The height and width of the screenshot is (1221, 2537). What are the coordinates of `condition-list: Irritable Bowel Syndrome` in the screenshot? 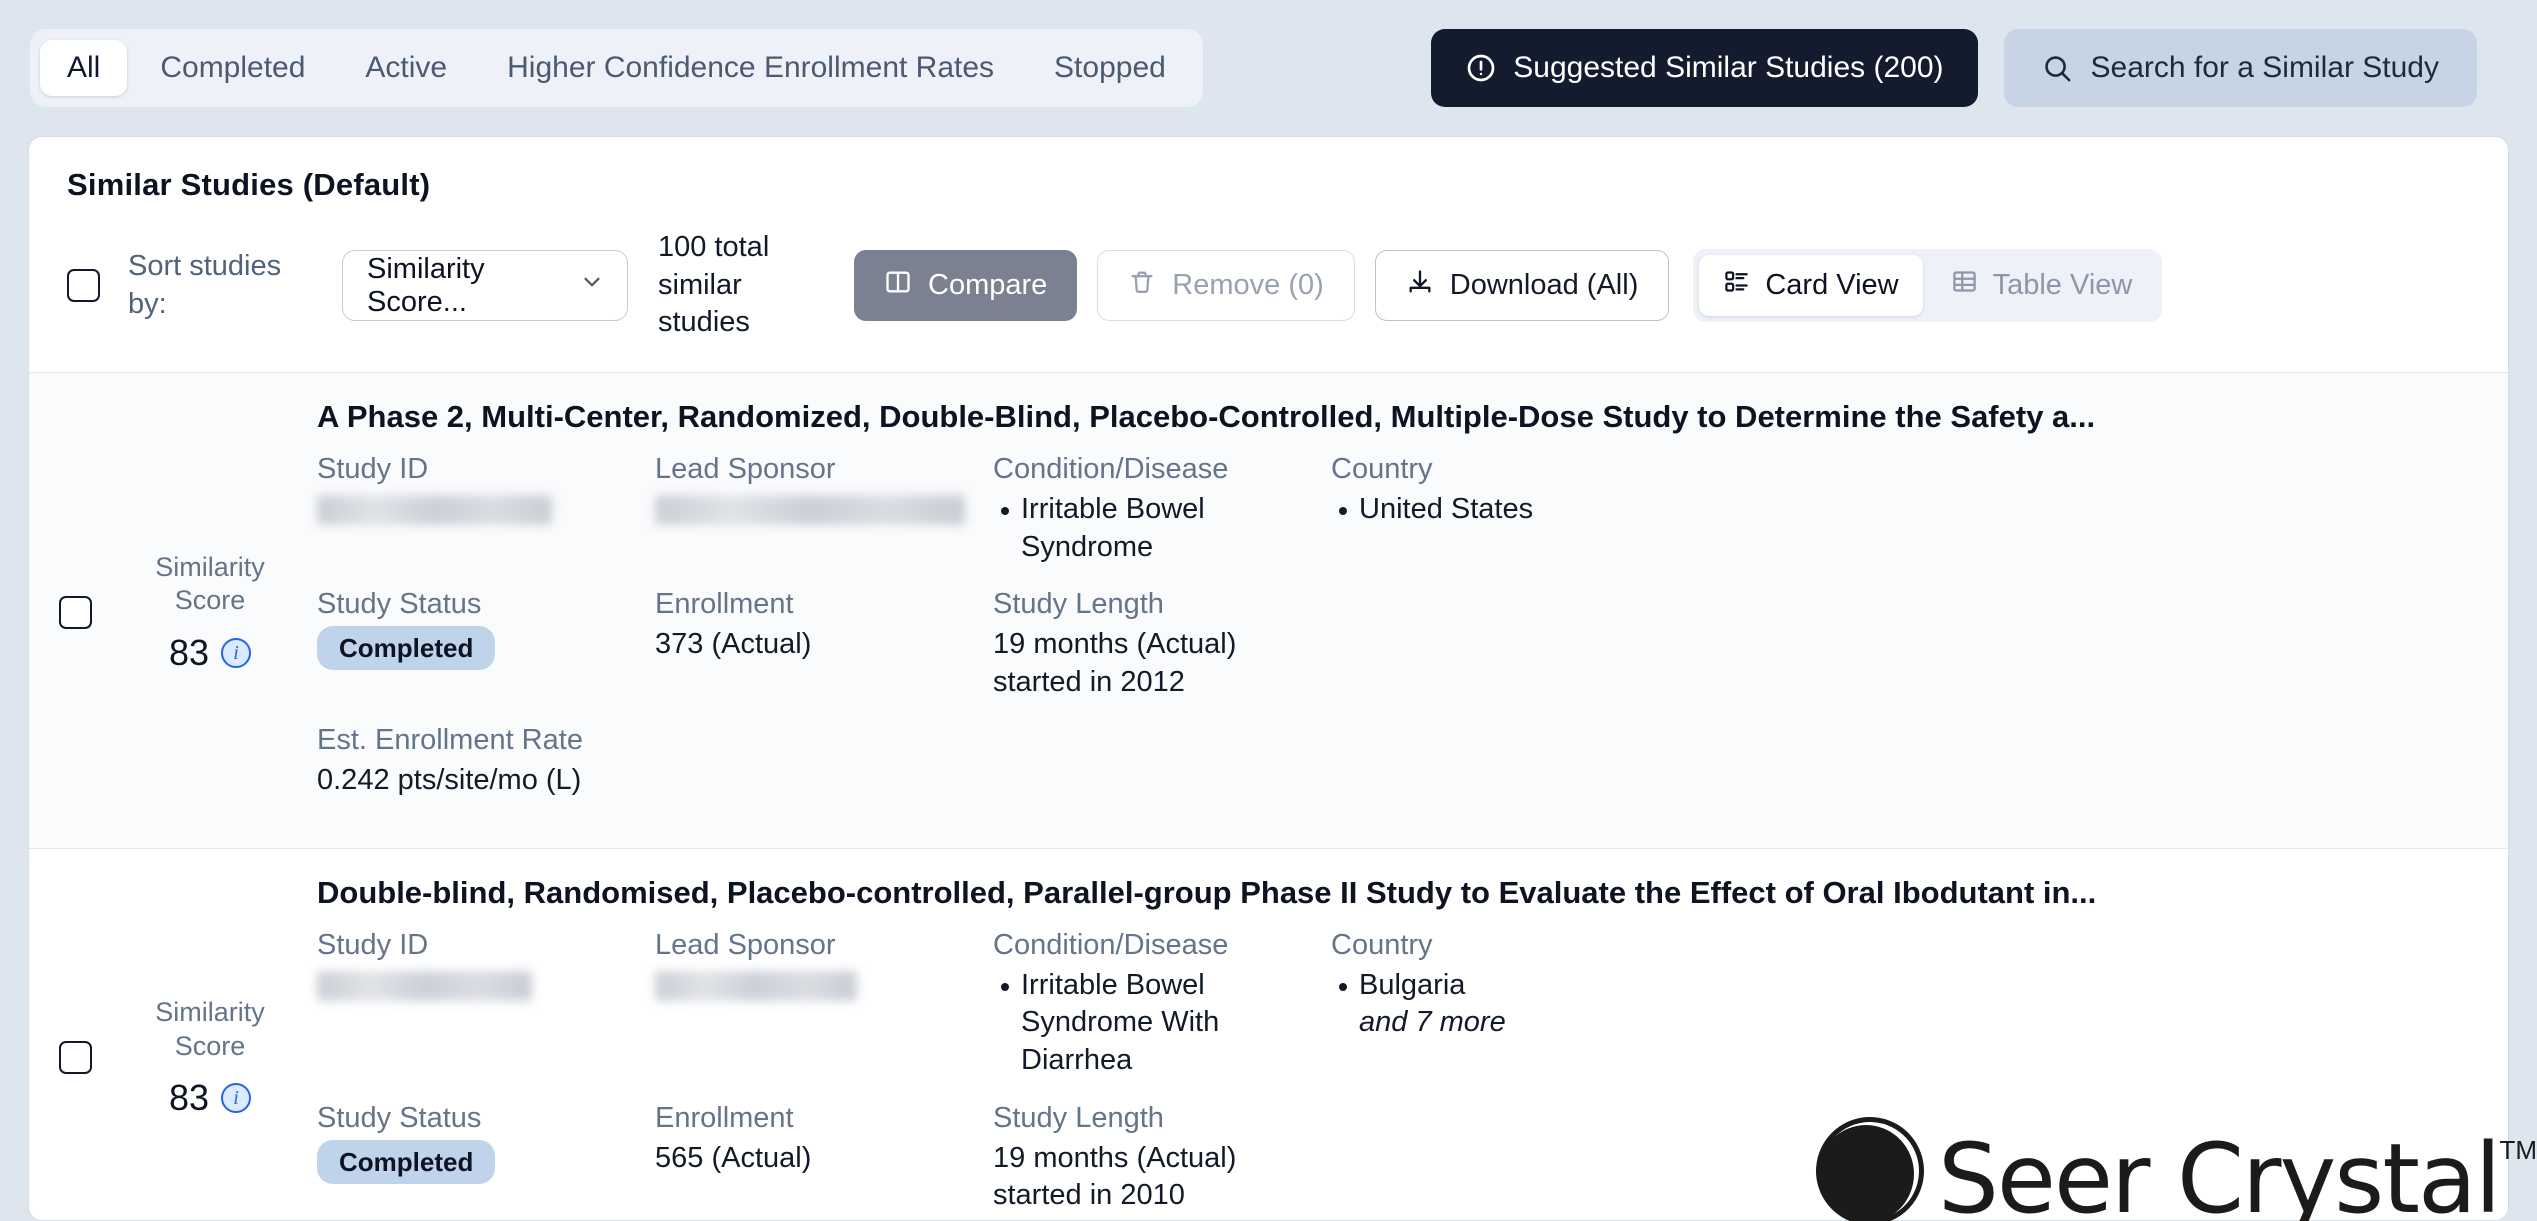 It's located at (1162, 528).